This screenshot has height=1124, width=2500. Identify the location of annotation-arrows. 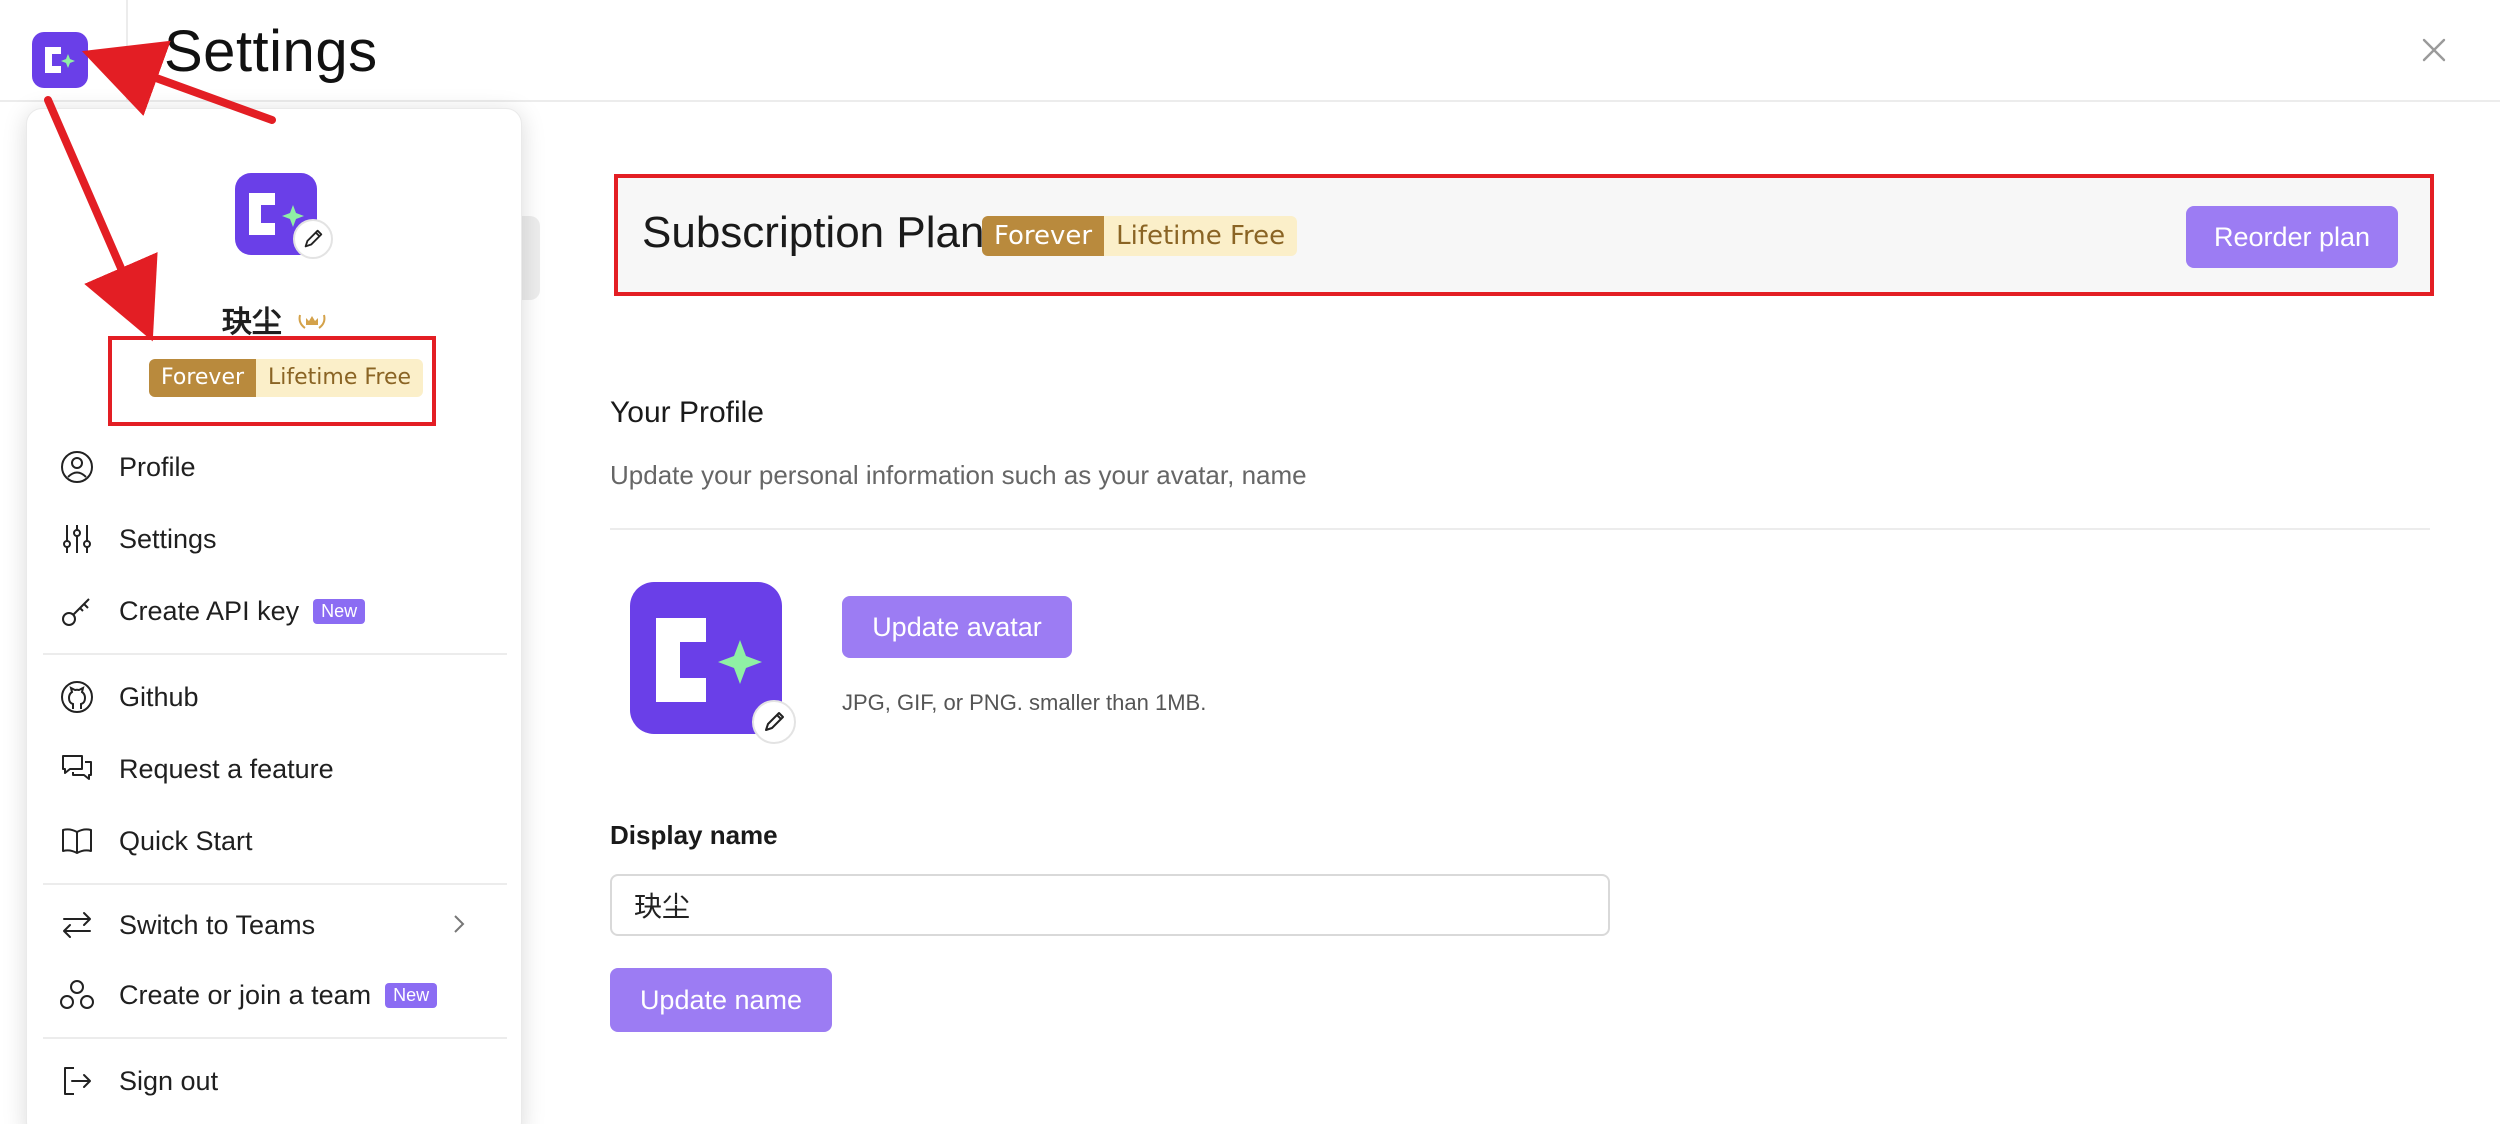
(160, 191).